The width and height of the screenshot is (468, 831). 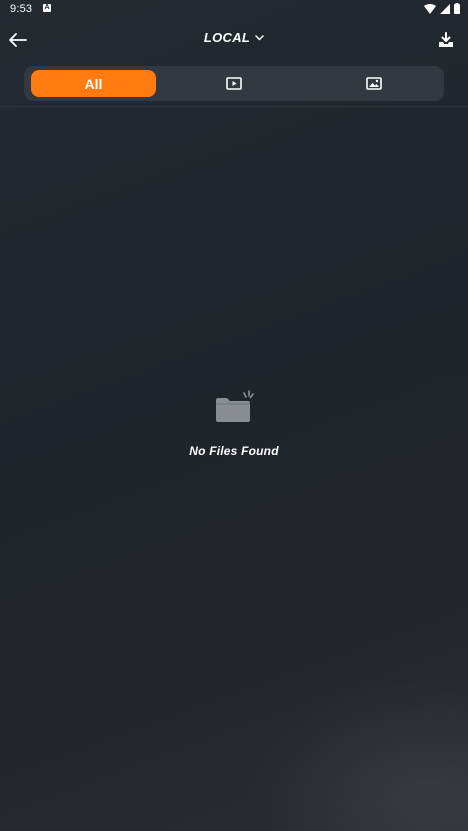 I want to click on source-selector: LOCAL, so click(x=234, y=37).